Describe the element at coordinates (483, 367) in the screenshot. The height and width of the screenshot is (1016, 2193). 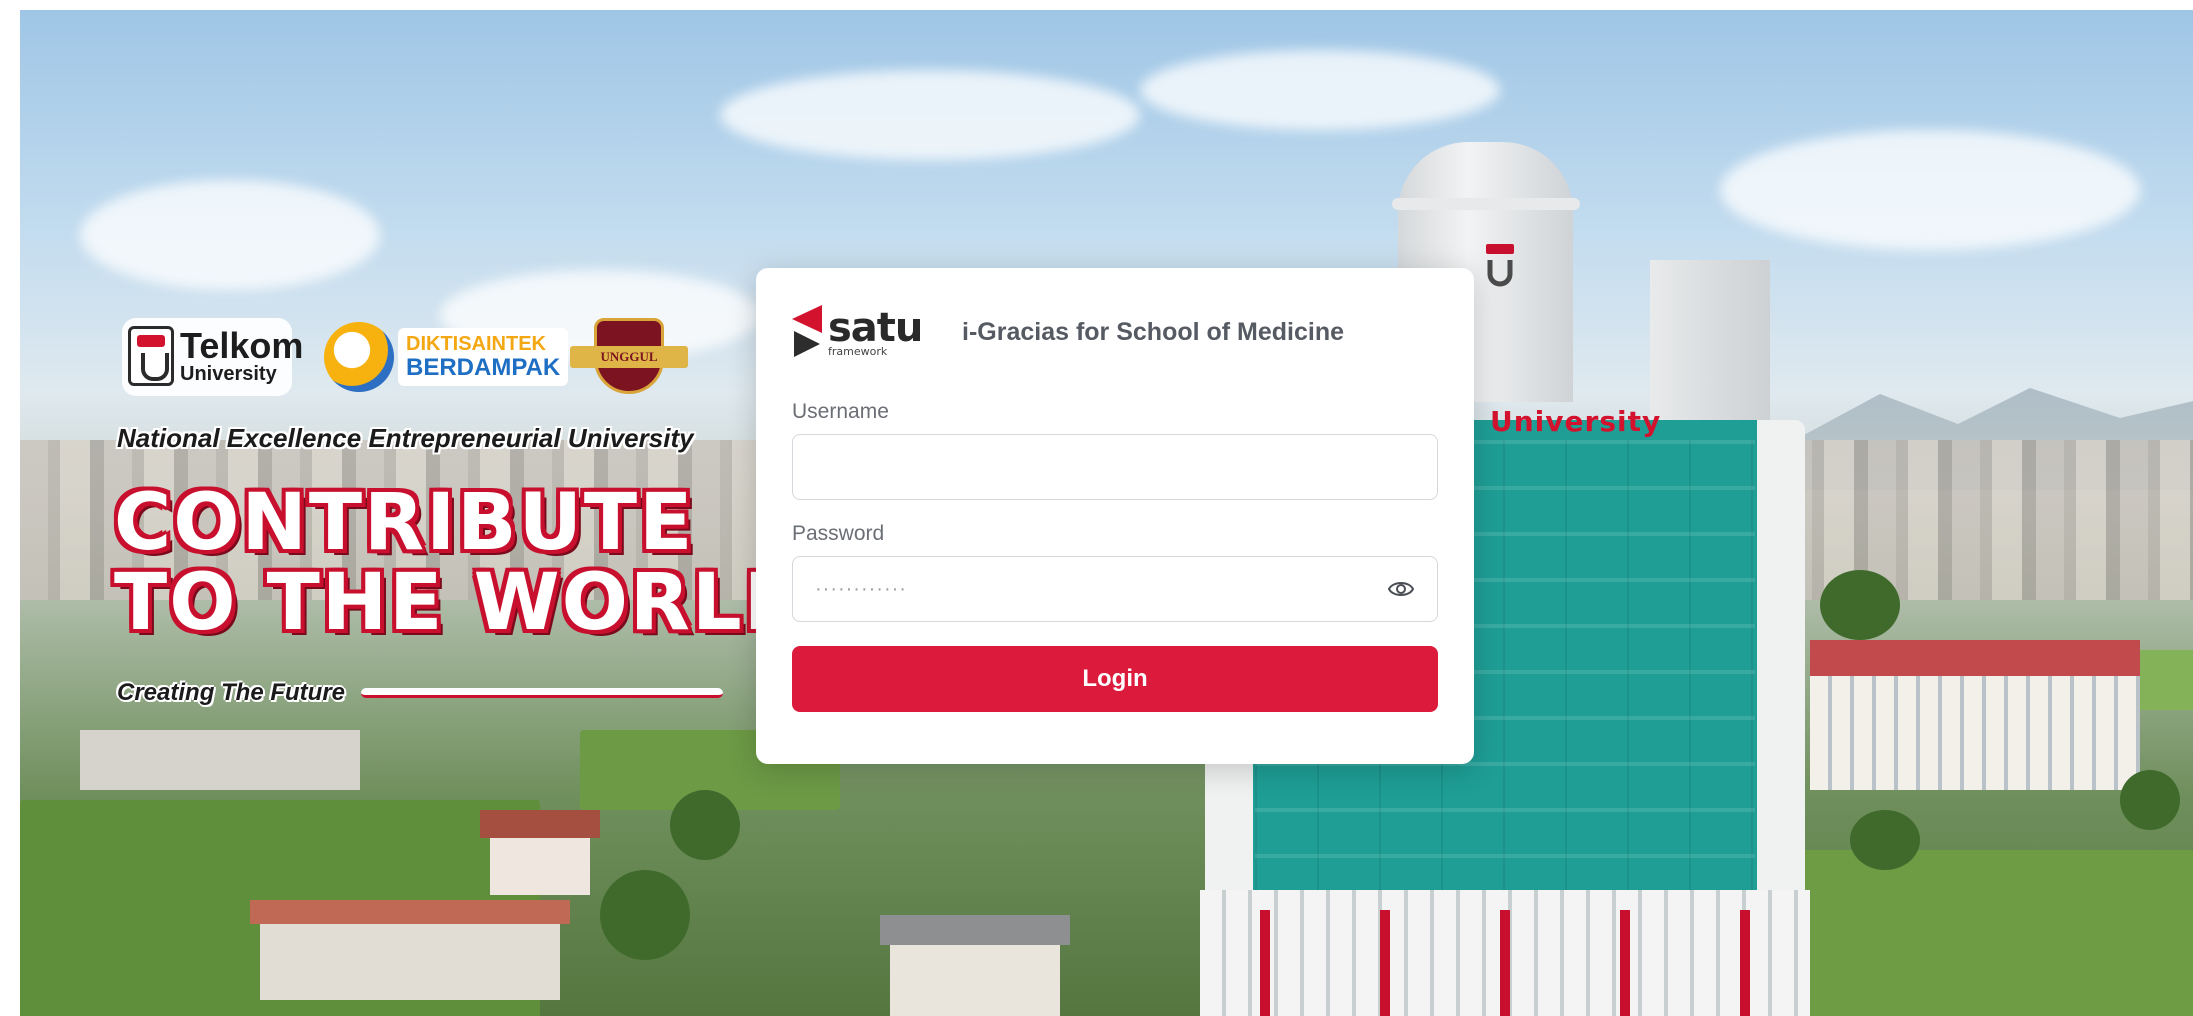
I see `dikti-line2: BERDAMPAK` at that location.